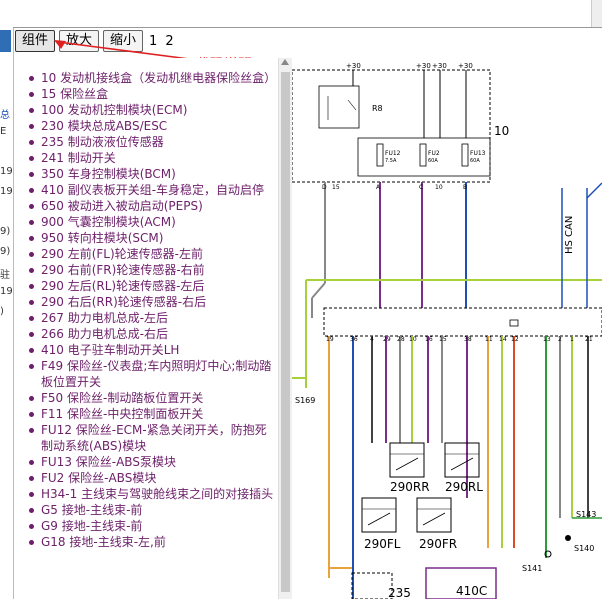  I want to click on component-list-item: 410 电子驻车制动开关LH, so click(152, 350).